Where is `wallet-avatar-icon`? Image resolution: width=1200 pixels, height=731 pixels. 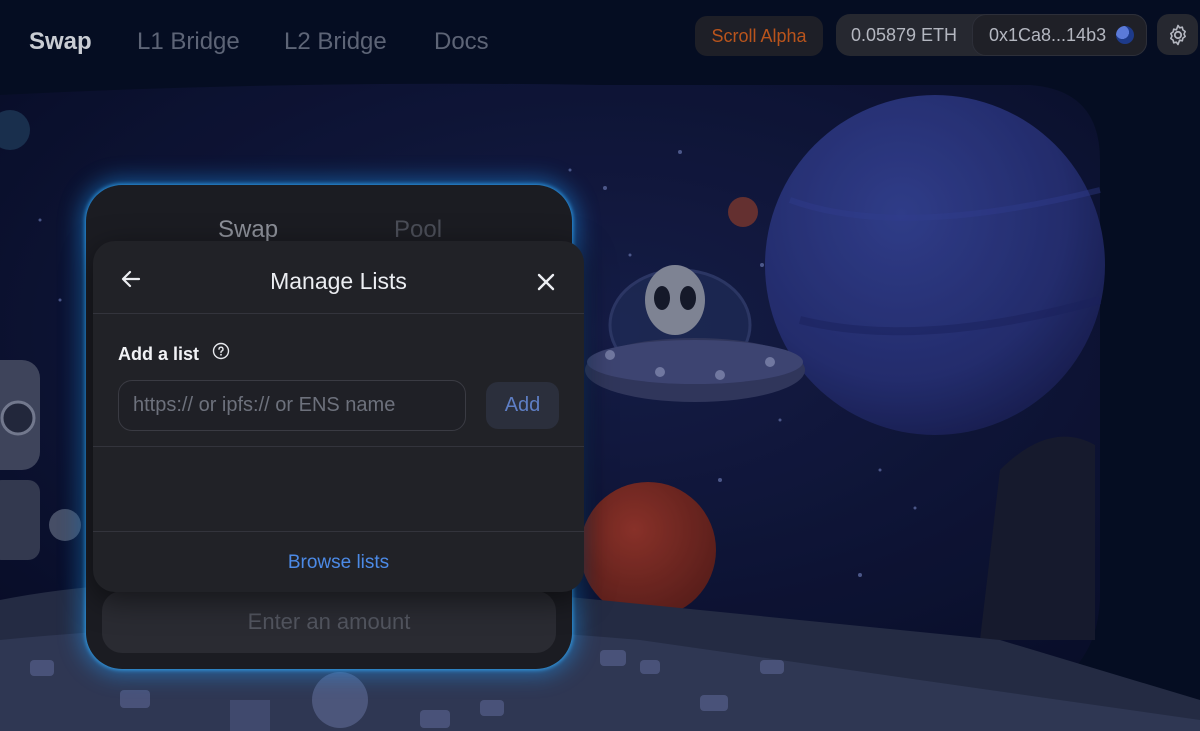 wallet-avatar-icon is located at coordinates (1125, 35).